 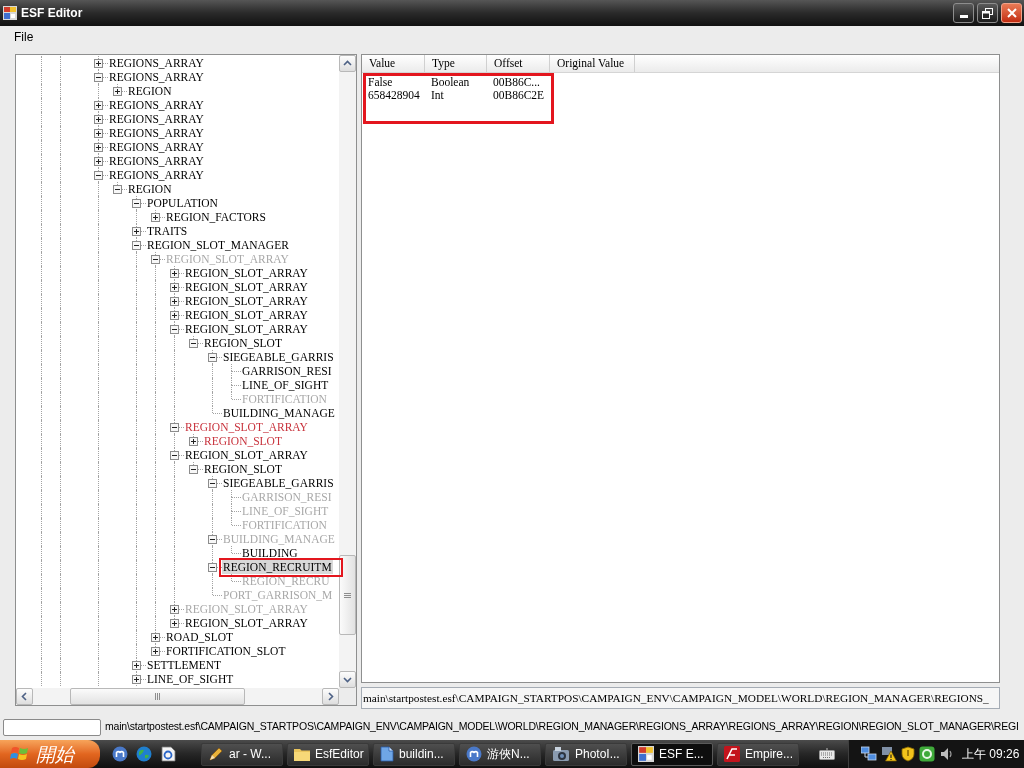 I want to click on horizontal-scrollbar, so click(x=177, y=696).